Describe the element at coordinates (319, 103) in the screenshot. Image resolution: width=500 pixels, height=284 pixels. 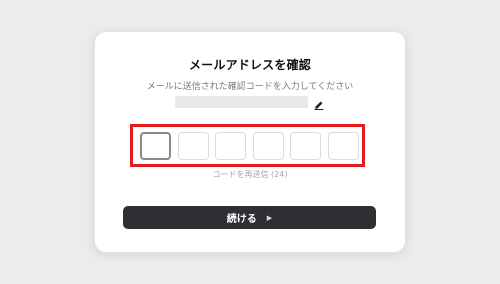
I see `pencil-icon` at that location.